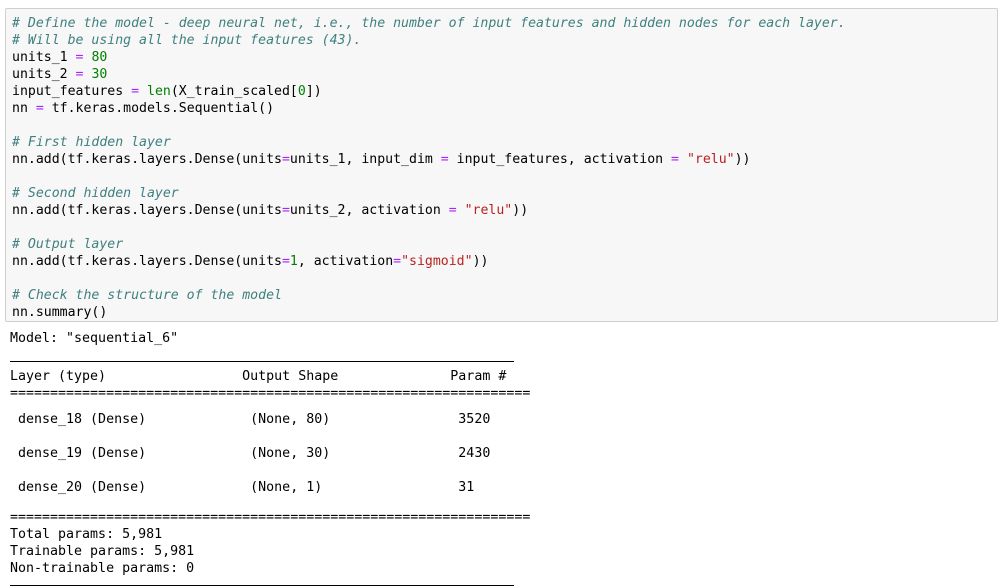 The width and height of the screenshot is (1004, 588). Describe the element at coordinates (293, 261) in the screenshot. I see `code-token-number: 1` at that location.